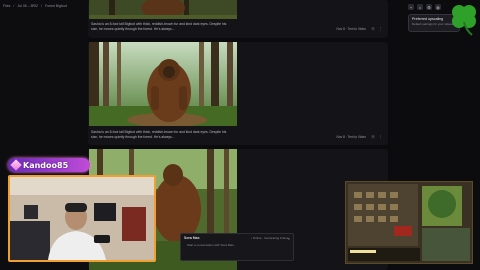  What do you see at coordinates (27, 6) in the screenshot?
I see `breadcrumb-folder: Jul 06 – 8RI2` at bounding box center [27, 6].